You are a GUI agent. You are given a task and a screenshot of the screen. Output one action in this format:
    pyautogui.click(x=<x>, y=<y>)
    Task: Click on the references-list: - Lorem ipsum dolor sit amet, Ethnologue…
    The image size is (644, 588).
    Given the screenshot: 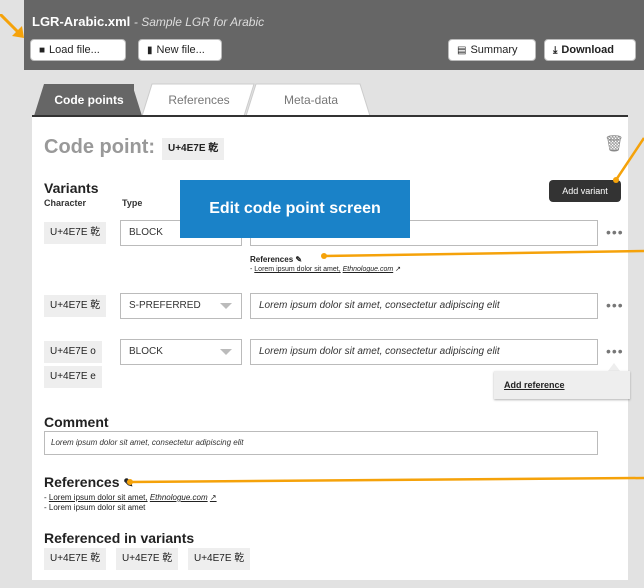 What is the action you would take?
    pyautogui.click(x=130, y=503)
    